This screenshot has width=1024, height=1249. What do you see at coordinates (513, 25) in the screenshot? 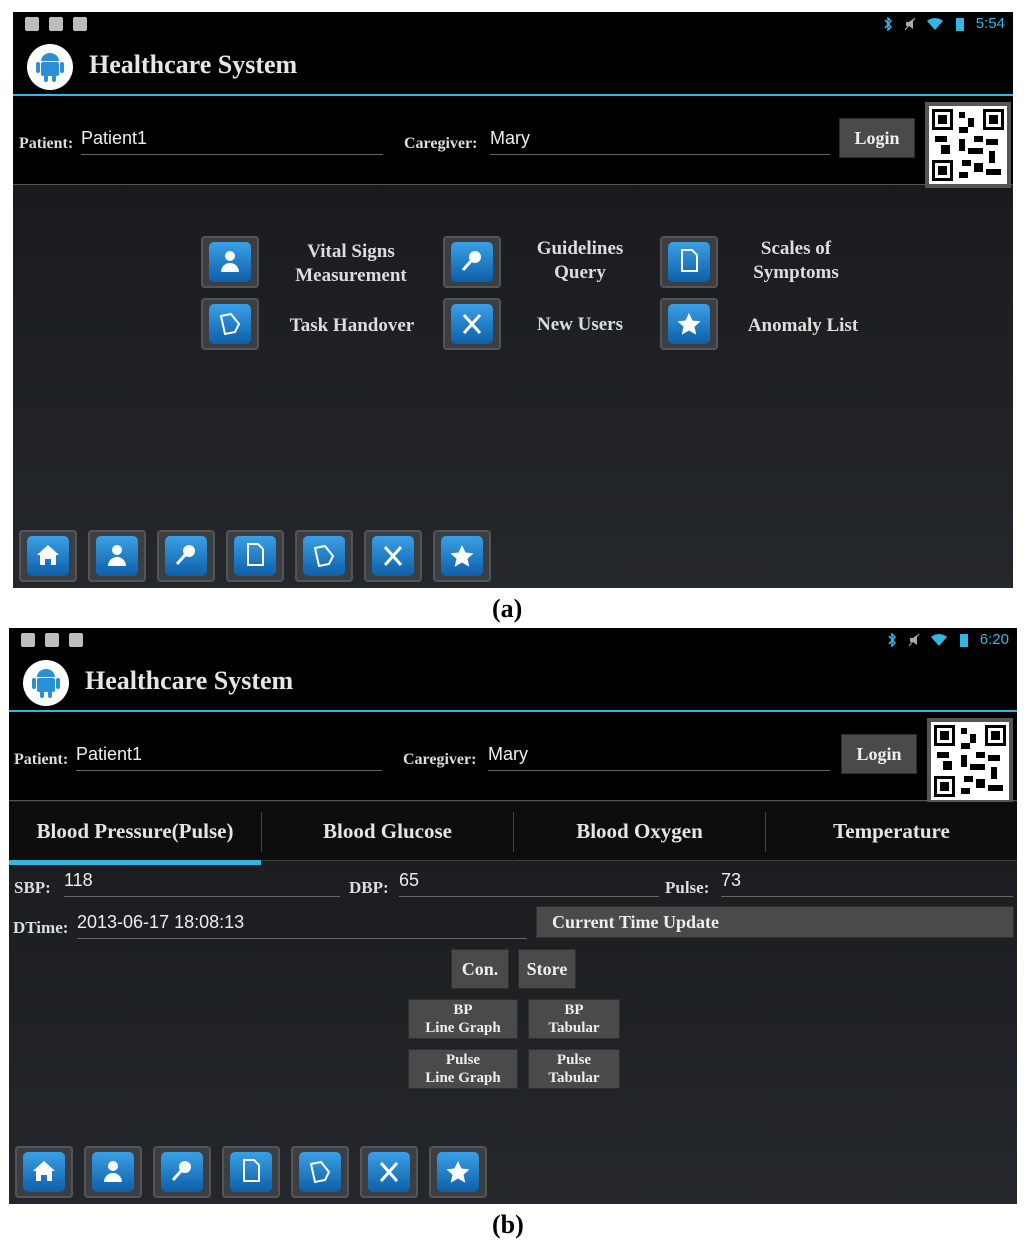
I see `status-bar: 5:54` at bounding box center [513, 25].